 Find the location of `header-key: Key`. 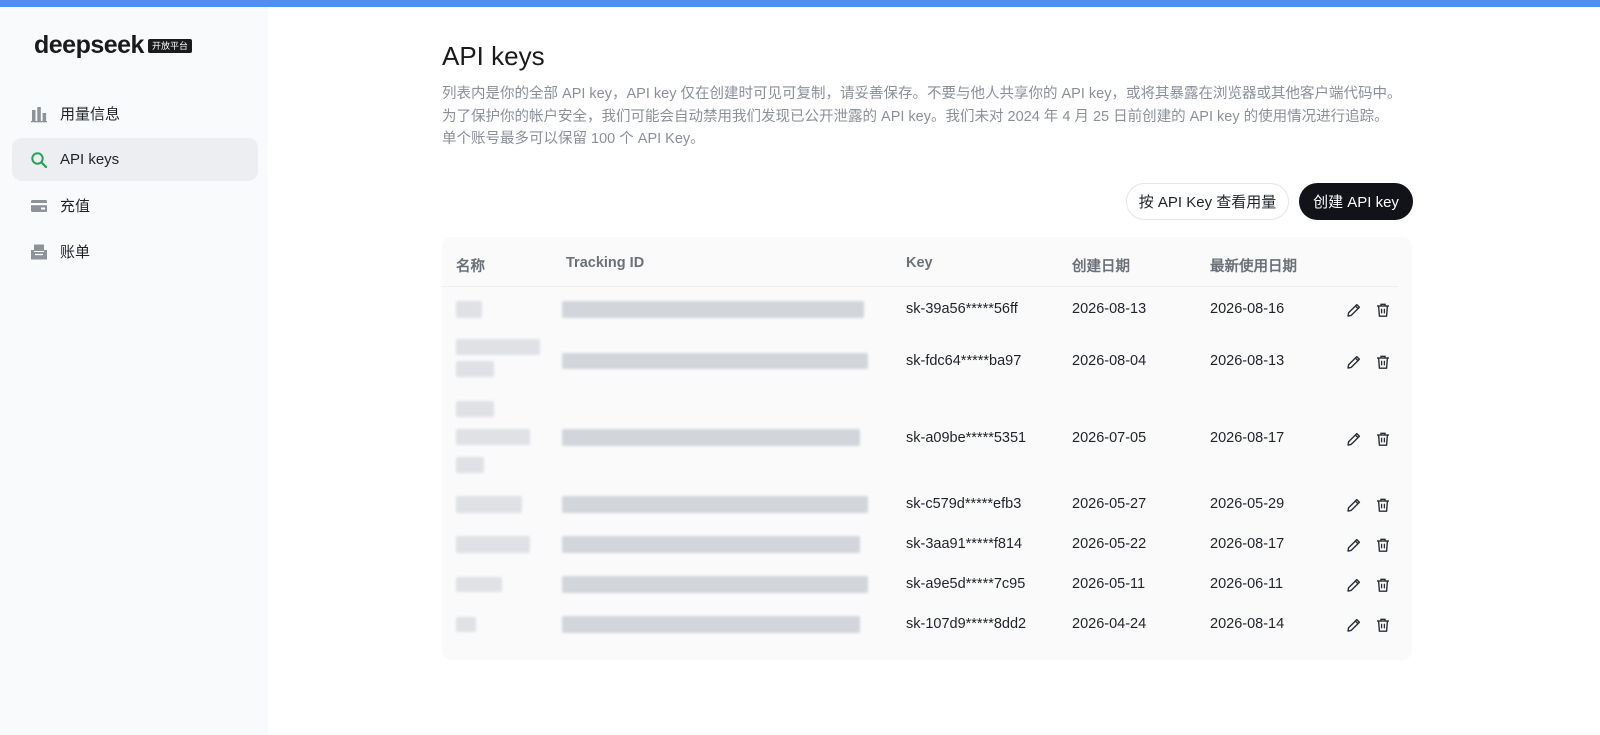

header-key: Key is located at coordinates (919, 263).